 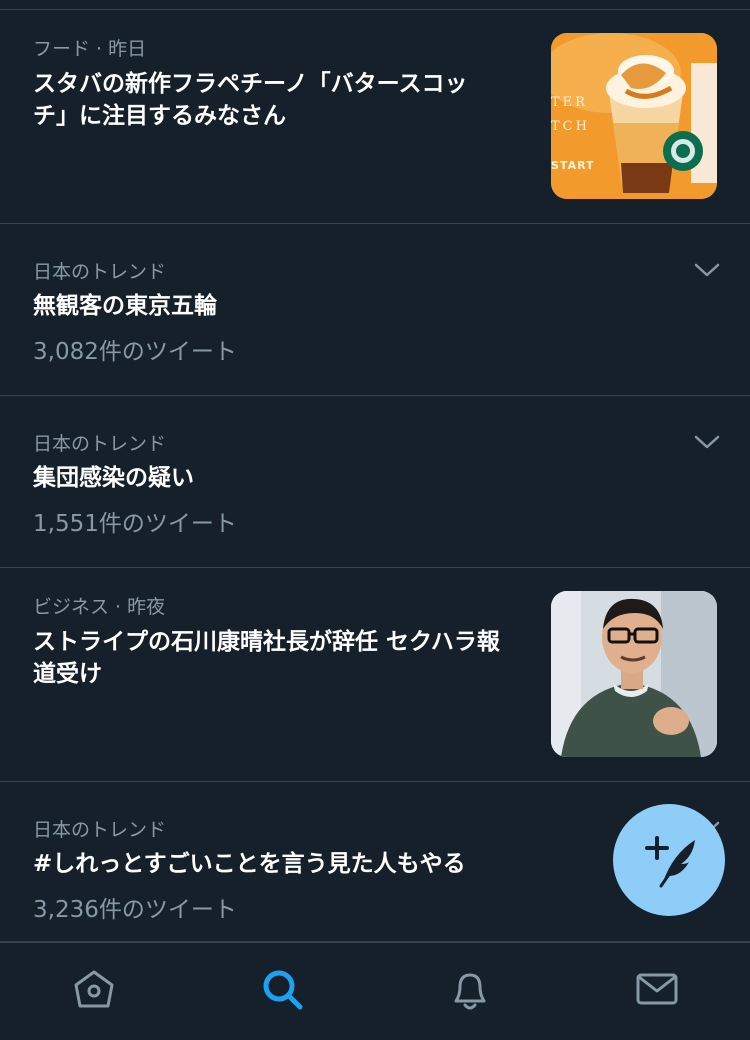 What do you see at coordinates (570, 126) in the screenshot?
I see `thumb-text-2: TCH` at bounding box center [570, 126].